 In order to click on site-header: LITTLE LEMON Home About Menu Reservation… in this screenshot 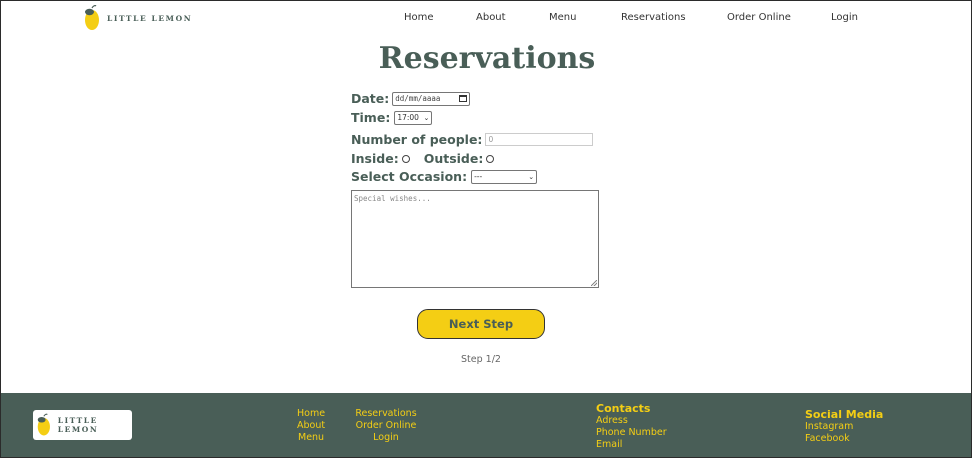, I will do `click(527, 18)`.